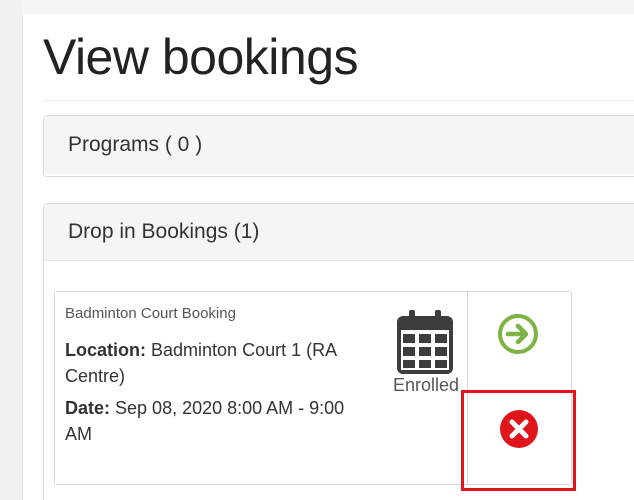 This screenshot has height=500, width=634. I want to click on left-gutter, so click(11, 250).